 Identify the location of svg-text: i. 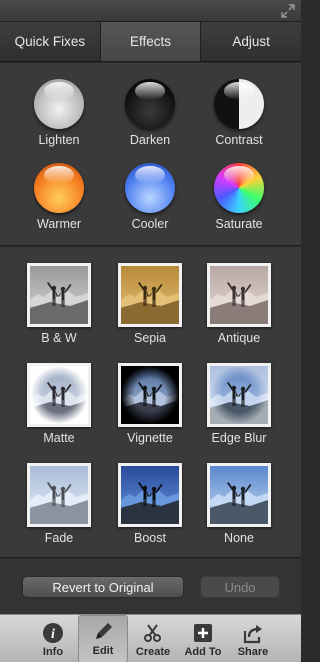
(53, 634).